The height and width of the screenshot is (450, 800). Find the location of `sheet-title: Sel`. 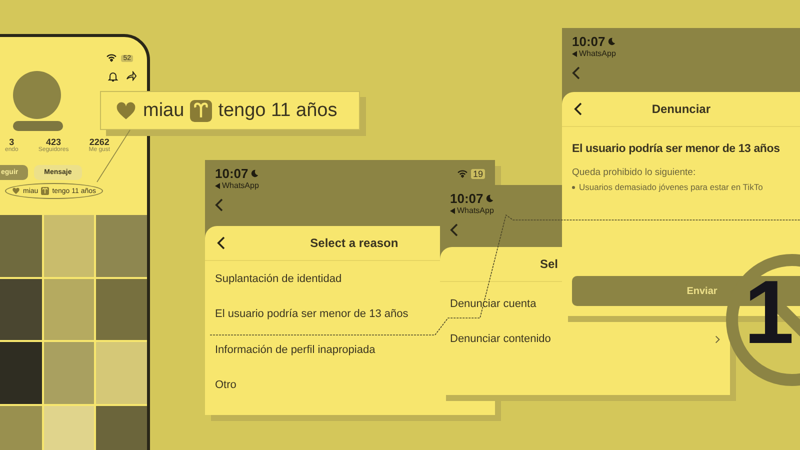

sheet-title: Sel is located at coordinates (550, 264).